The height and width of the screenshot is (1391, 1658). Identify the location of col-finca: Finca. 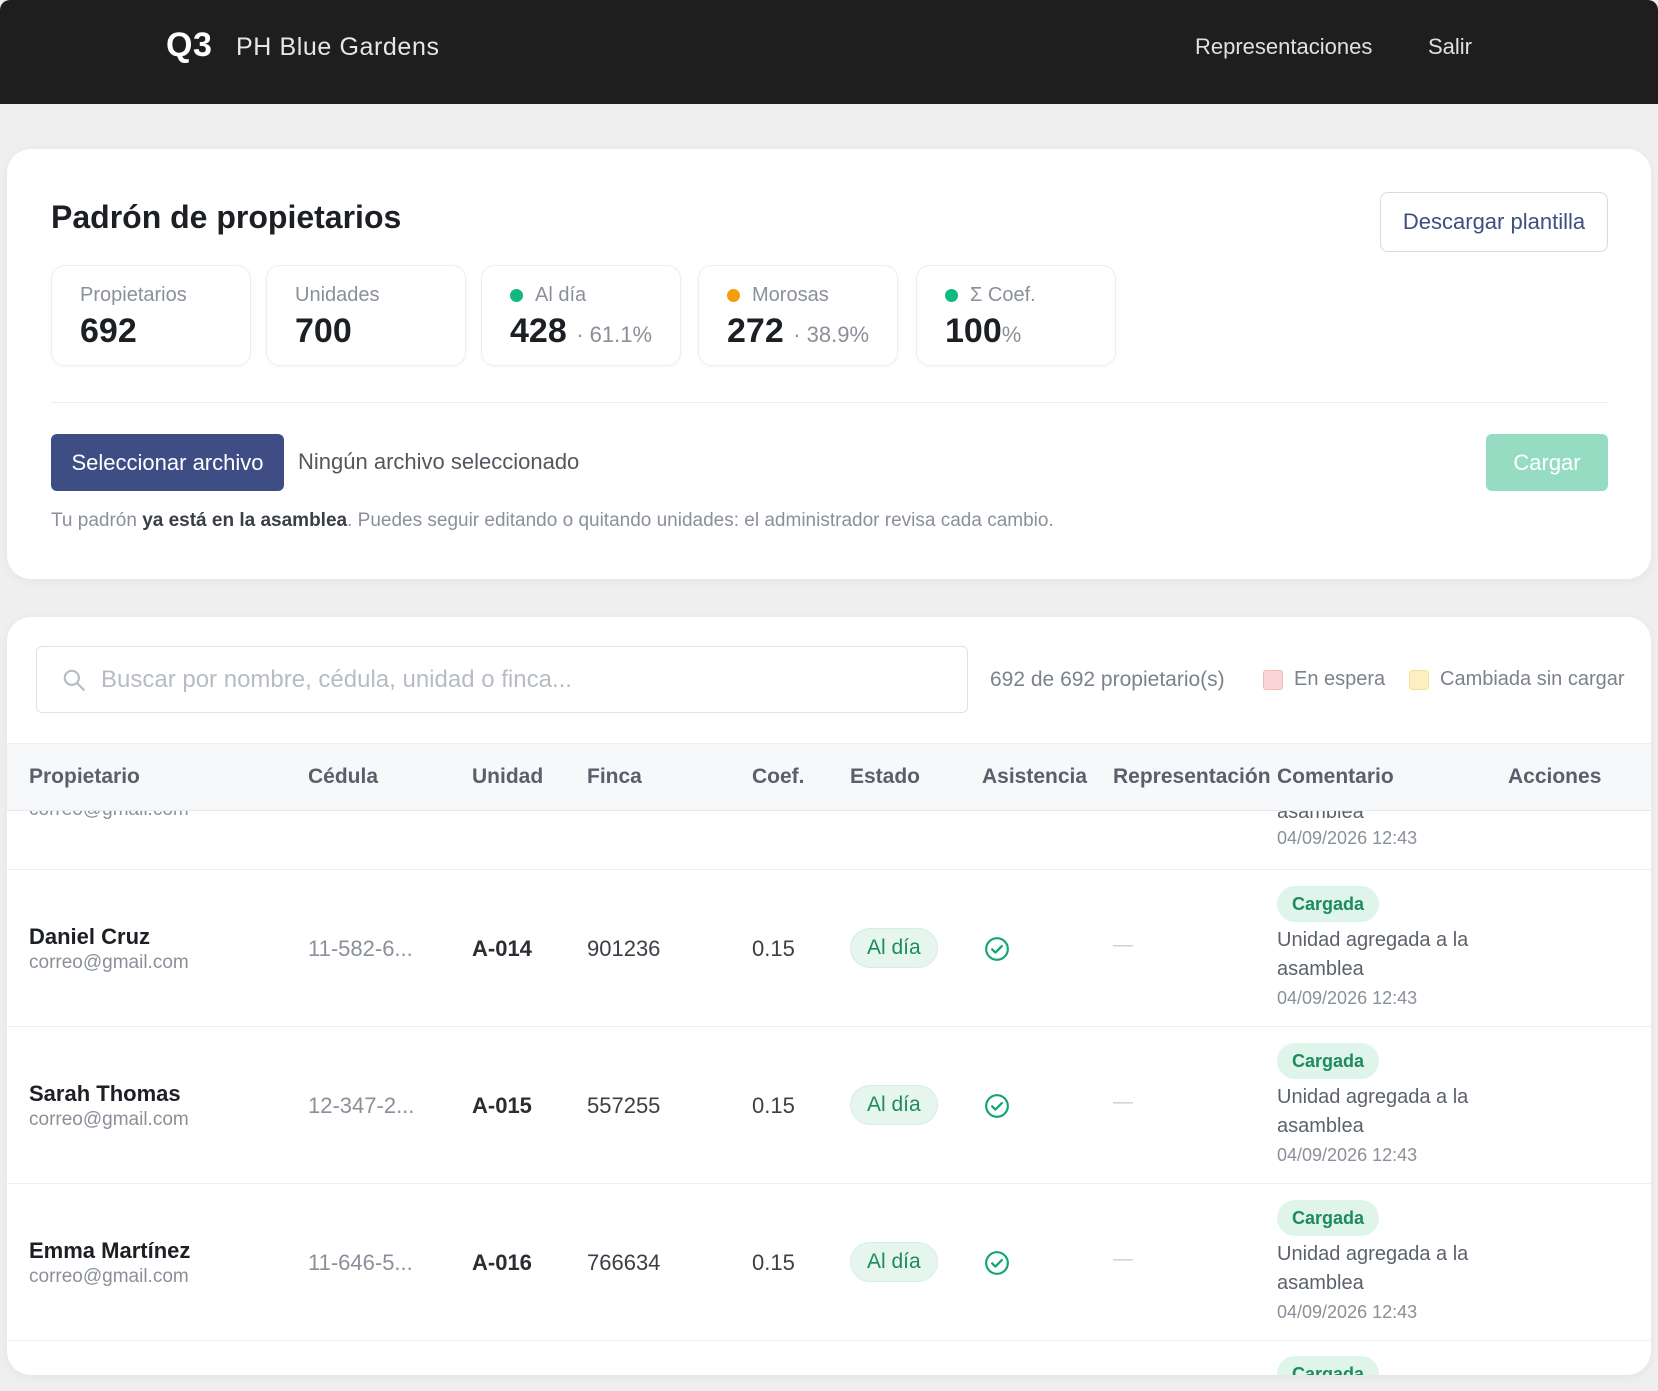
(614, 777).